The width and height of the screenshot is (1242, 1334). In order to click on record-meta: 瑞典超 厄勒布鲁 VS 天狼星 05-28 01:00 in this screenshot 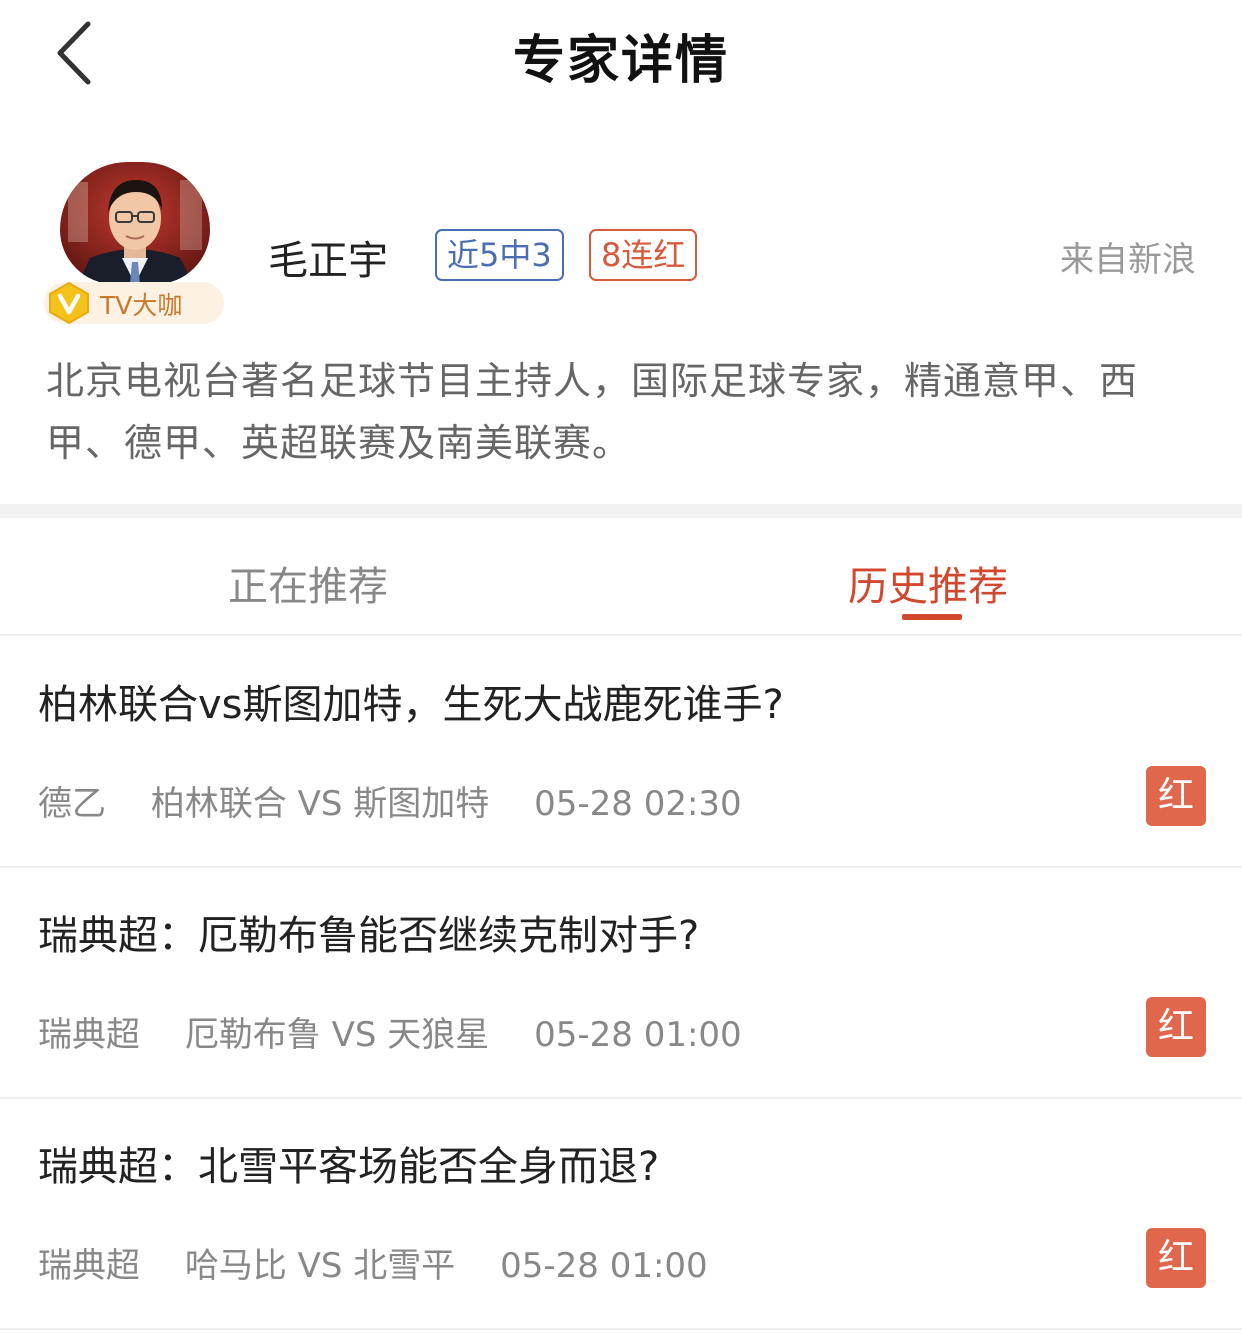, I will do `click(407, 1031)`.